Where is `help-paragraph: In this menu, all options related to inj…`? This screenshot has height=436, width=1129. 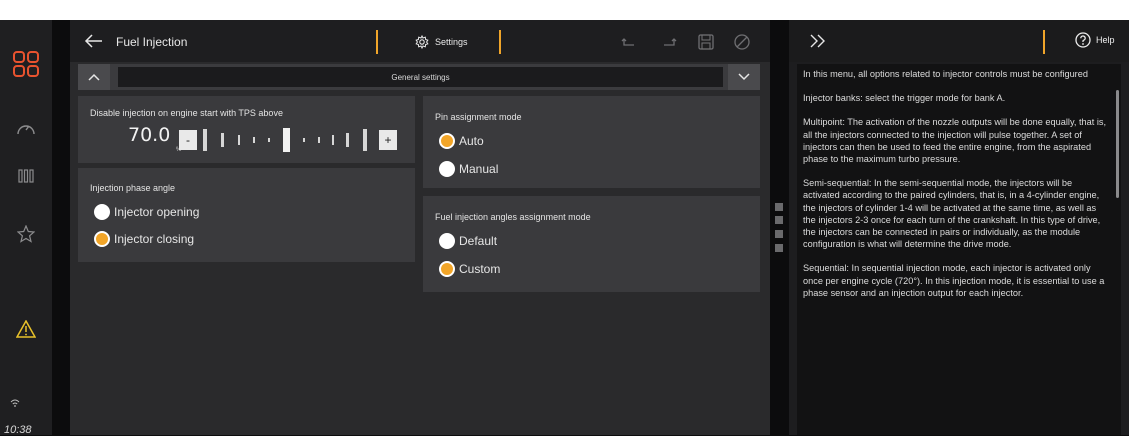
help-paragraph: In this menu, all options related to inj… is located at coordinates (945, 74).